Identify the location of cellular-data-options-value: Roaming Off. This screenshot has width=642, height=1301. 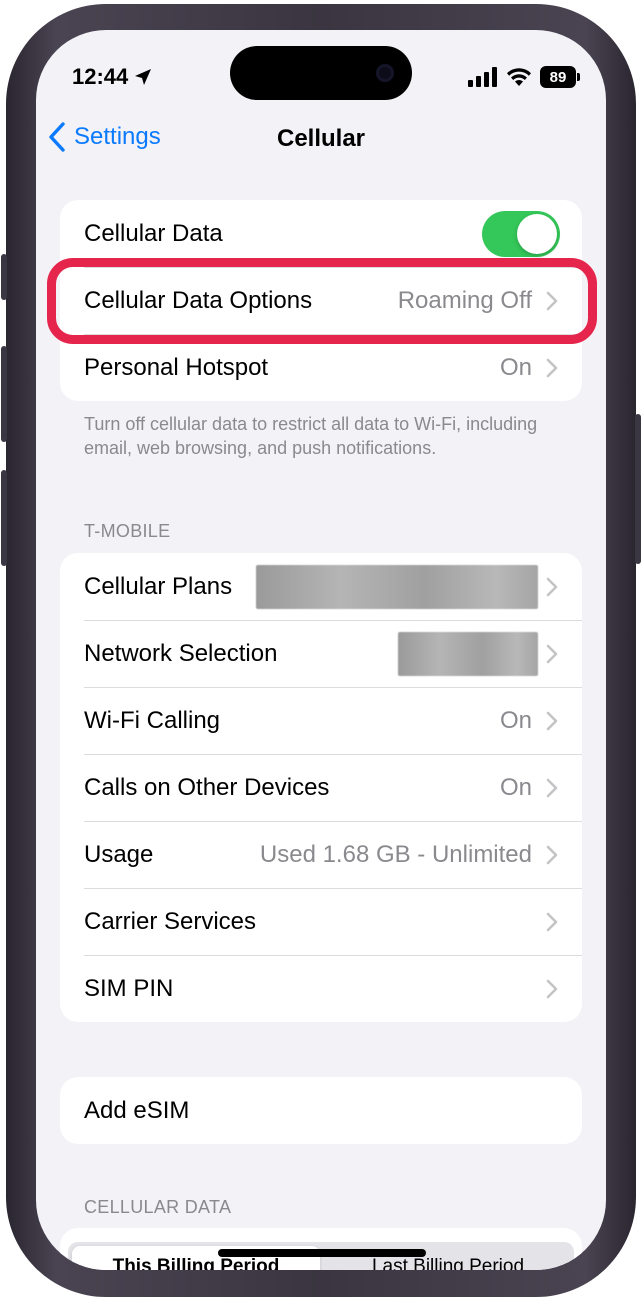
(464, 300).